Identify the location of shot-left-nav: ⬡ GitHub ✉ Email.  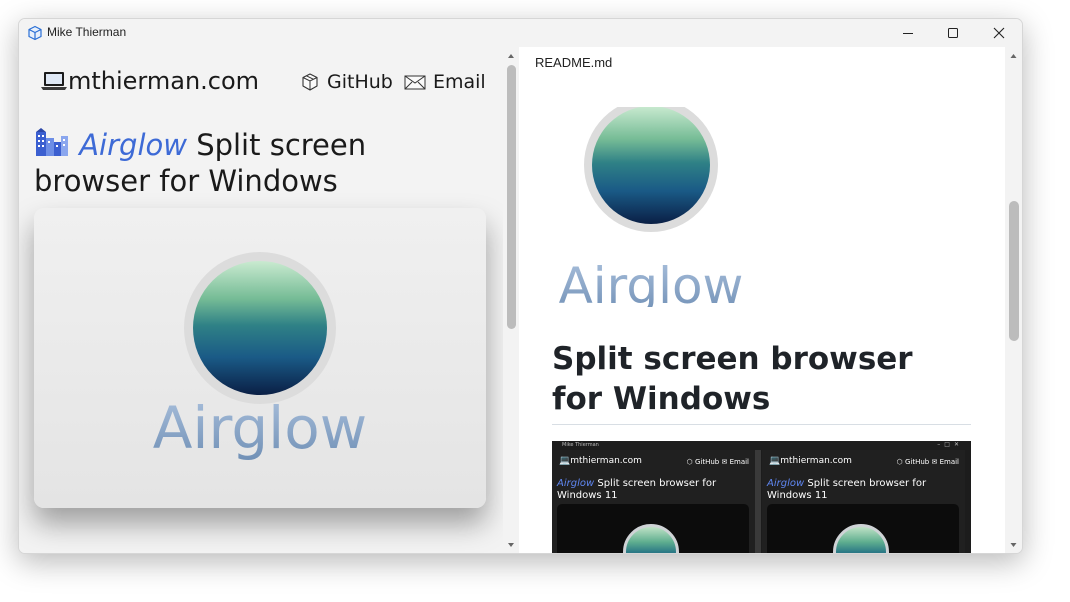
(717, 462).